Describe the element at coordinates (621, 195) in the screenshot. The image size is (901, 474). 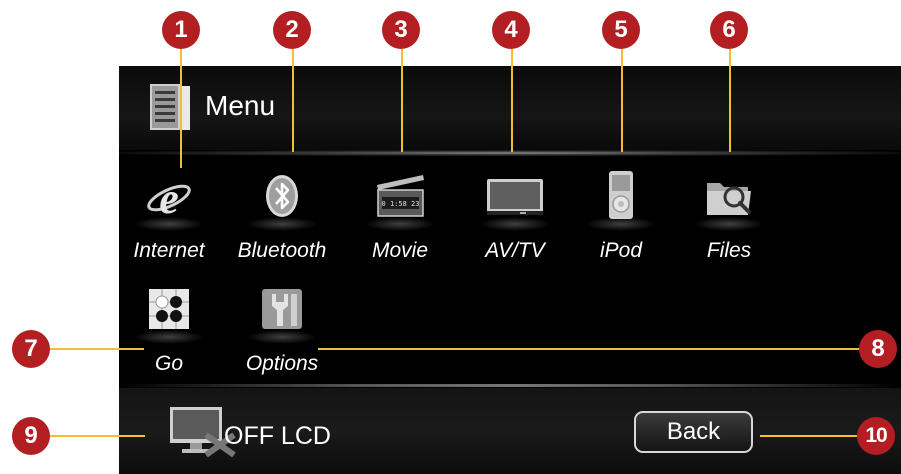
I see `ipod-icon` at that location.